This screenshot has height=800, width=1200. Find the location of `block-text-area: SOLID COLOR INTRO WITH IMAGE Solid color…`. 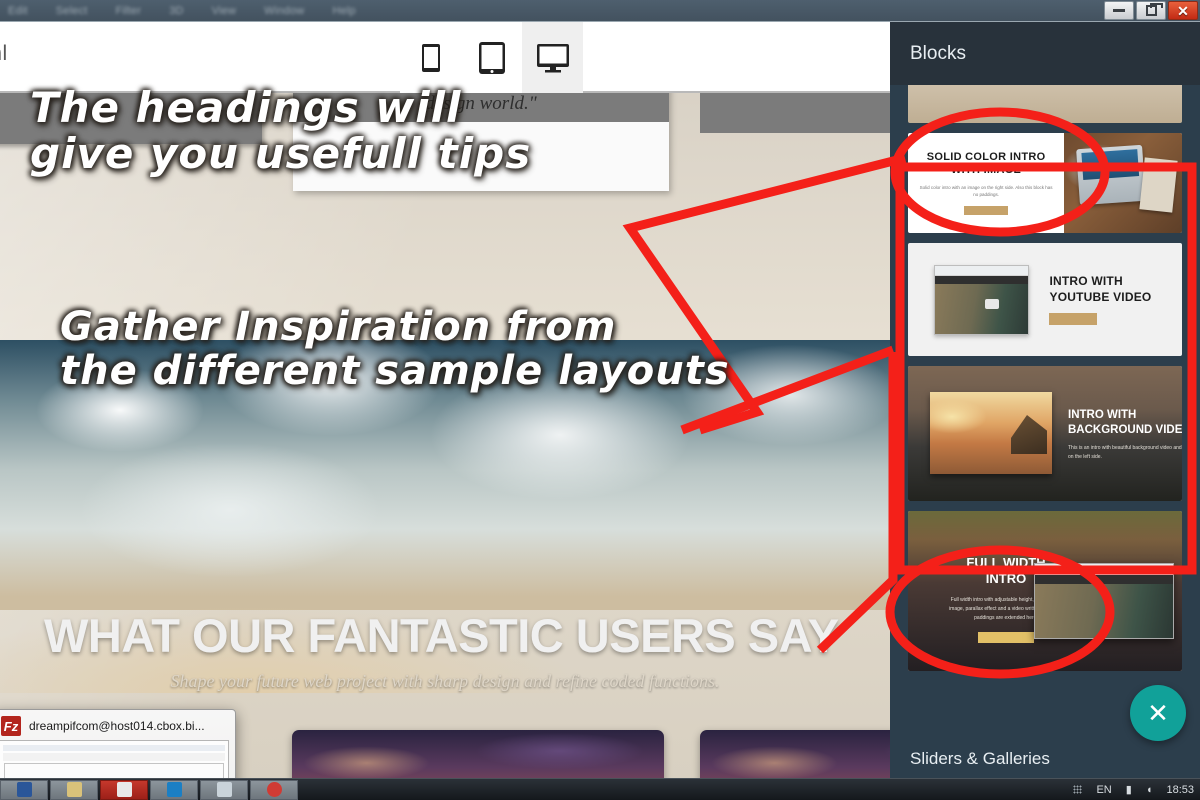

block-text-area: SOLID COLOR INTRO WITH IMAGE Solid color… is located at coordinates (986, 183).